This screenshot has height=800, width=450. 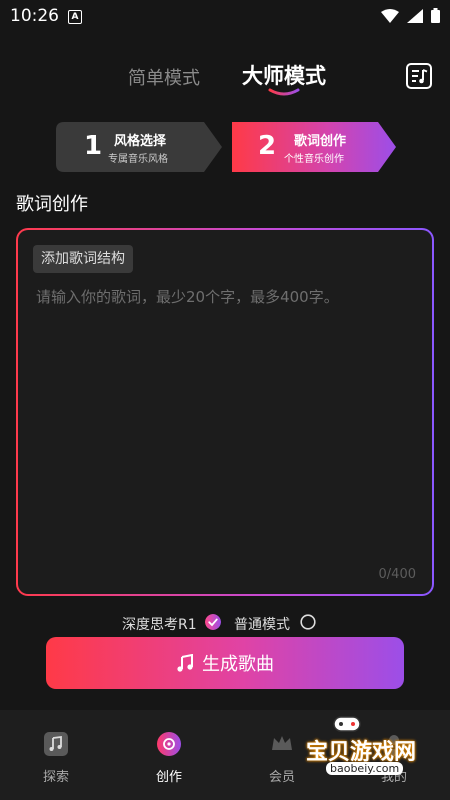 I want to click on status-time: 10:26, so click(x=34, y=16).